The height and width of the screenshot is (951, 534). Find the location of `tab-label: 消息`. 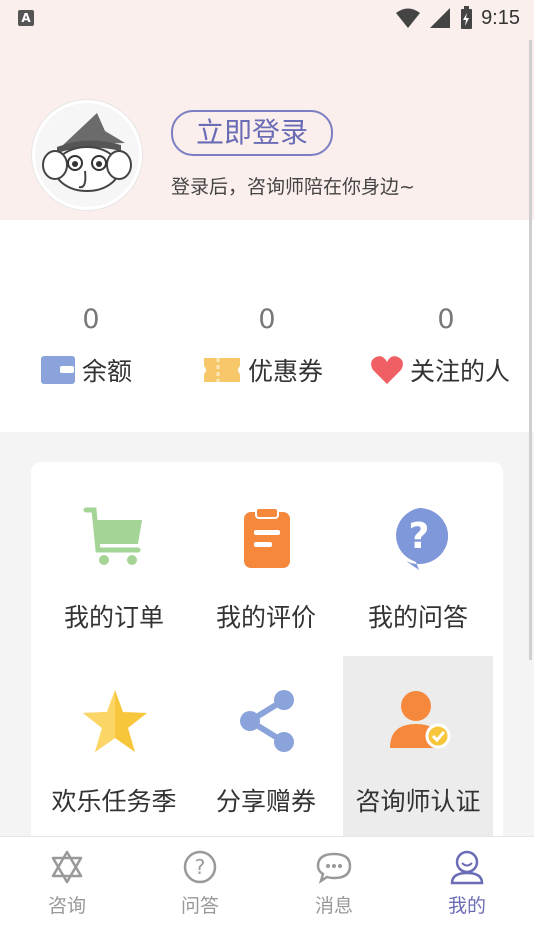

tab-label: 消息 is located at coordinates (333, 906).